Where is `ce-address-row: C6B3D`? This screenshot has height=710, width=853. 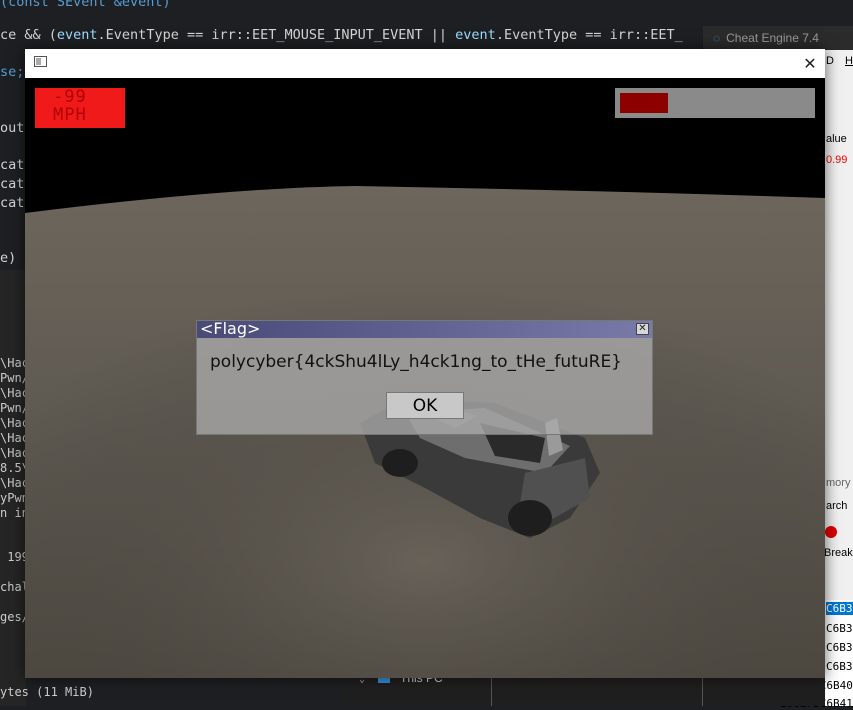
ce-address-row: C6B3D is located at coordinates (839, 628).